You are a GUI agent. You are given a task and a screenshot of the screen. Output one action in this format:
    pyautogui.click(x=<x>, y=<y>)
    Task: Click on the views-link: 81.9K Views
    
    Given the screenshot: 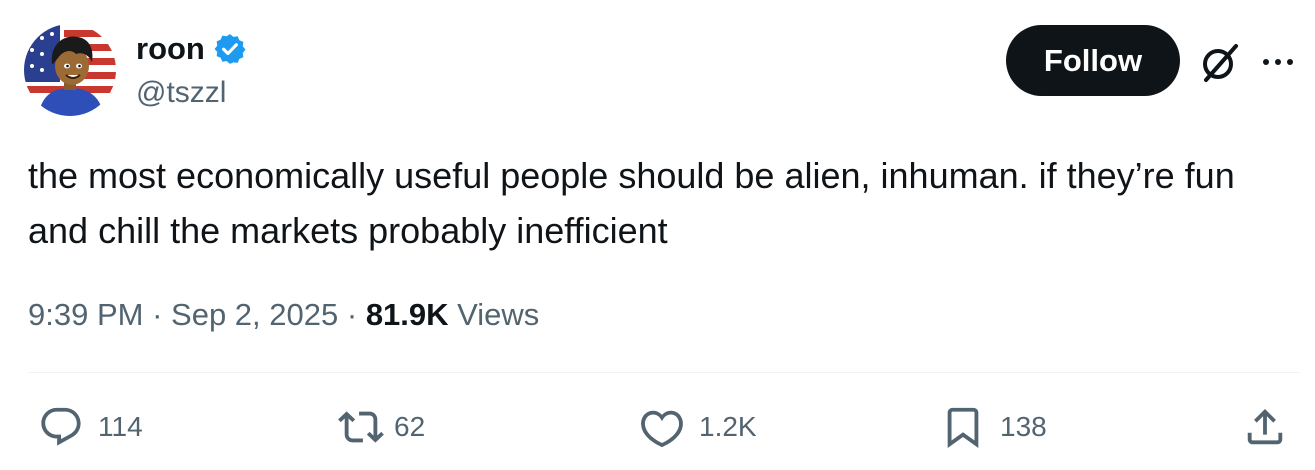 What is the action you would take?
    pyautogui.click(x=453, y=314)
    